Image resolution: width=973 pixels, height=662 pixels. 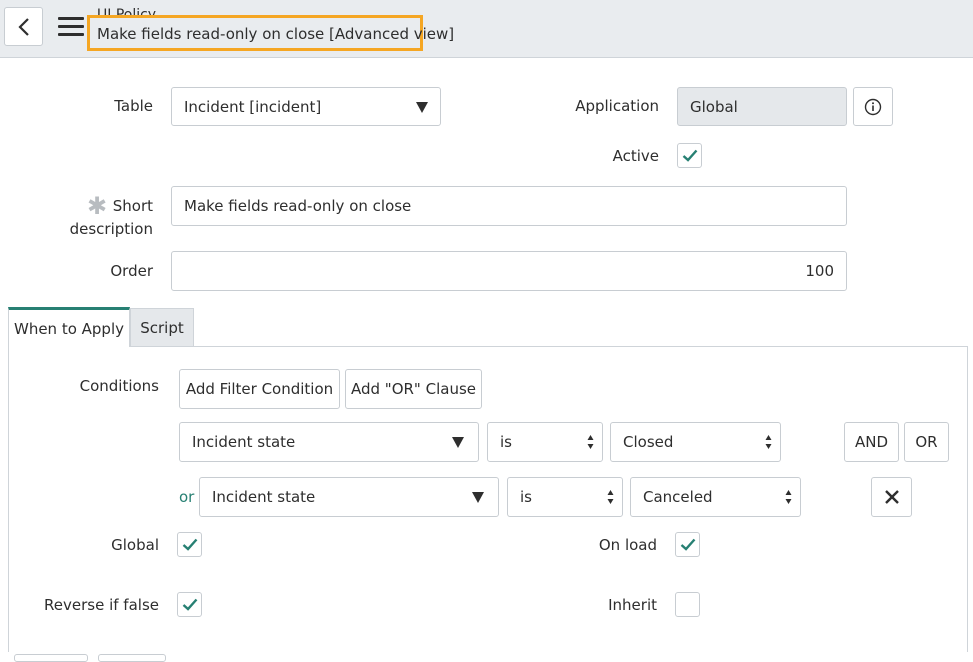 What do you see at coordinates (627, 545) in the screenshot?
I see `on-load-label: On load` at bounding box center [627, 545].